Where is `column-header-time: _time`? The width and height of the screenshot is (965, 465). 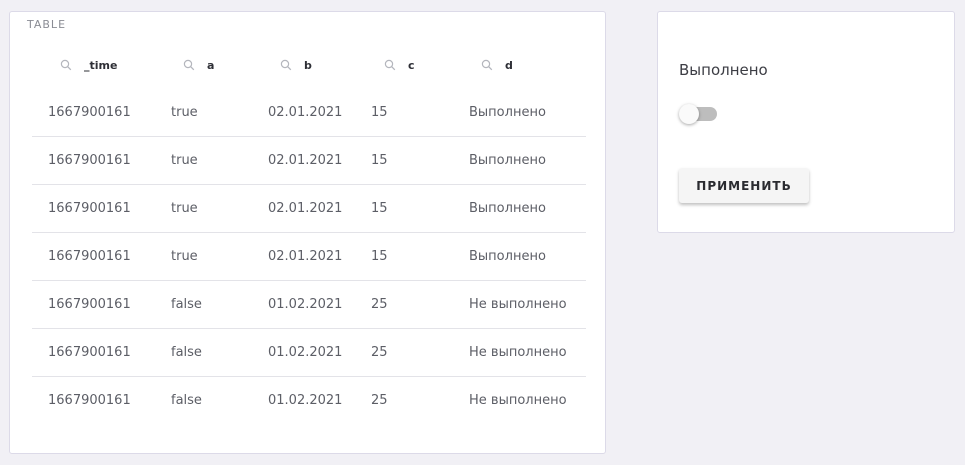
column-header-time: _time is located at coordinates (88, 65).